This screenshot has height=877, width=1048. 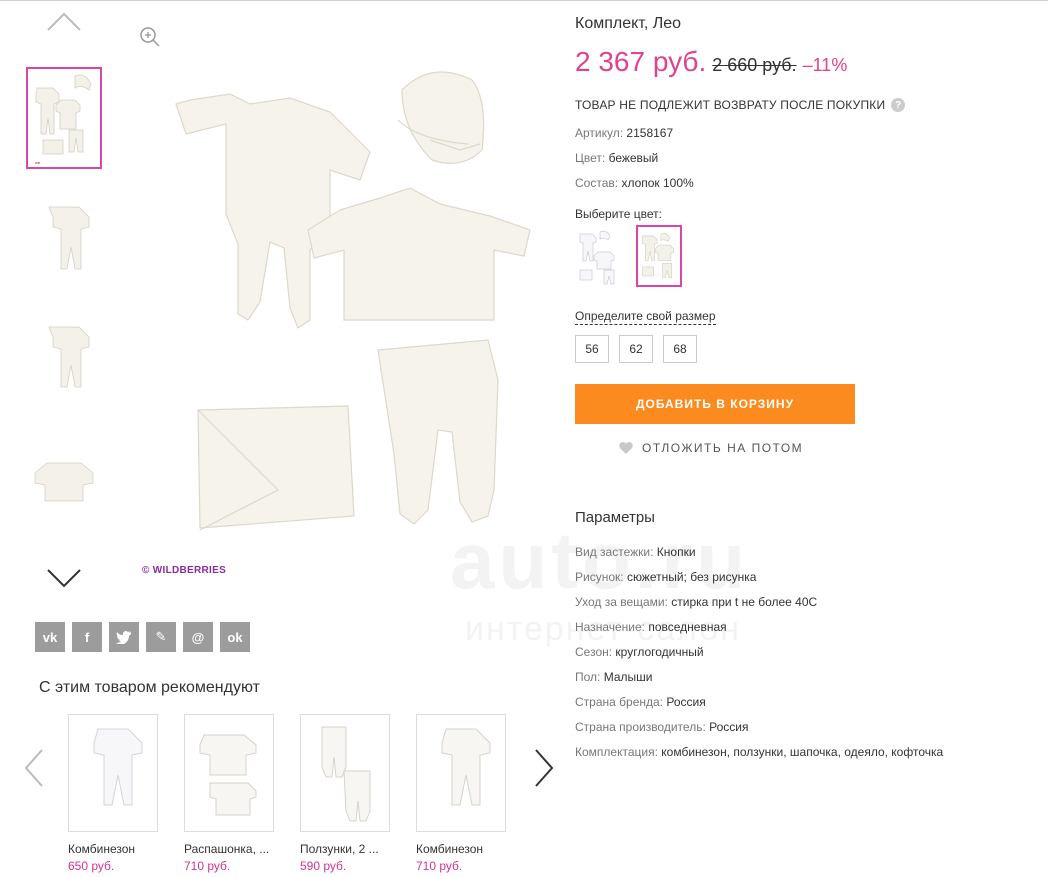 What do you see at coordinates (184, 570) in the screenshot?
I see `brand-watermark: © WILDBERRIES` at bounding box center [184, 570].